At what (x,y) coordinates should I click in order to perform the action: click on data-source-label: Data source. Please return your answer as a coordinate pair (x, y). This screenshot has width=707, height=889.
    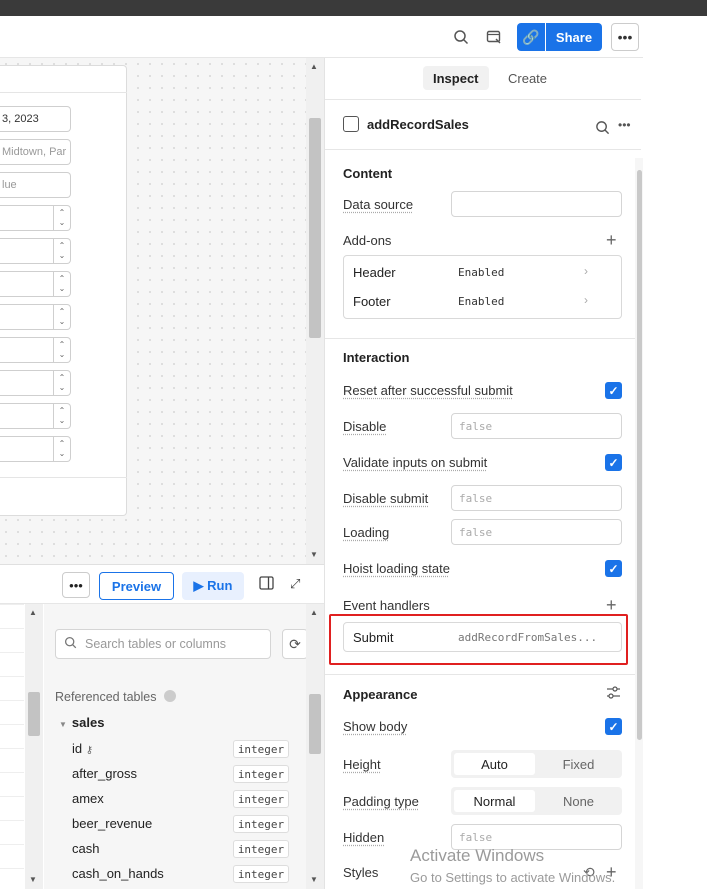
    Looking at the image, I should click on (378, 204).